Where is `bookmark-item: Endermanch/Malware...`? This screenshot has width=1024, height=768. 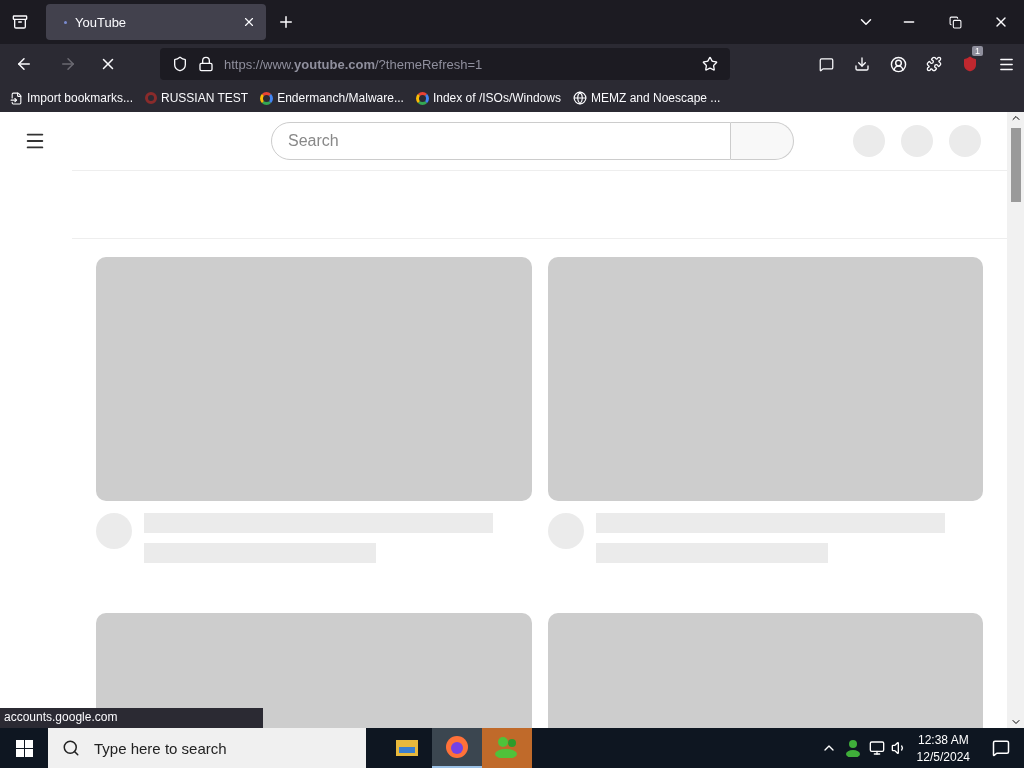
bookmark-item: Endermanch/Malware... is located at coordinates (332, 98).